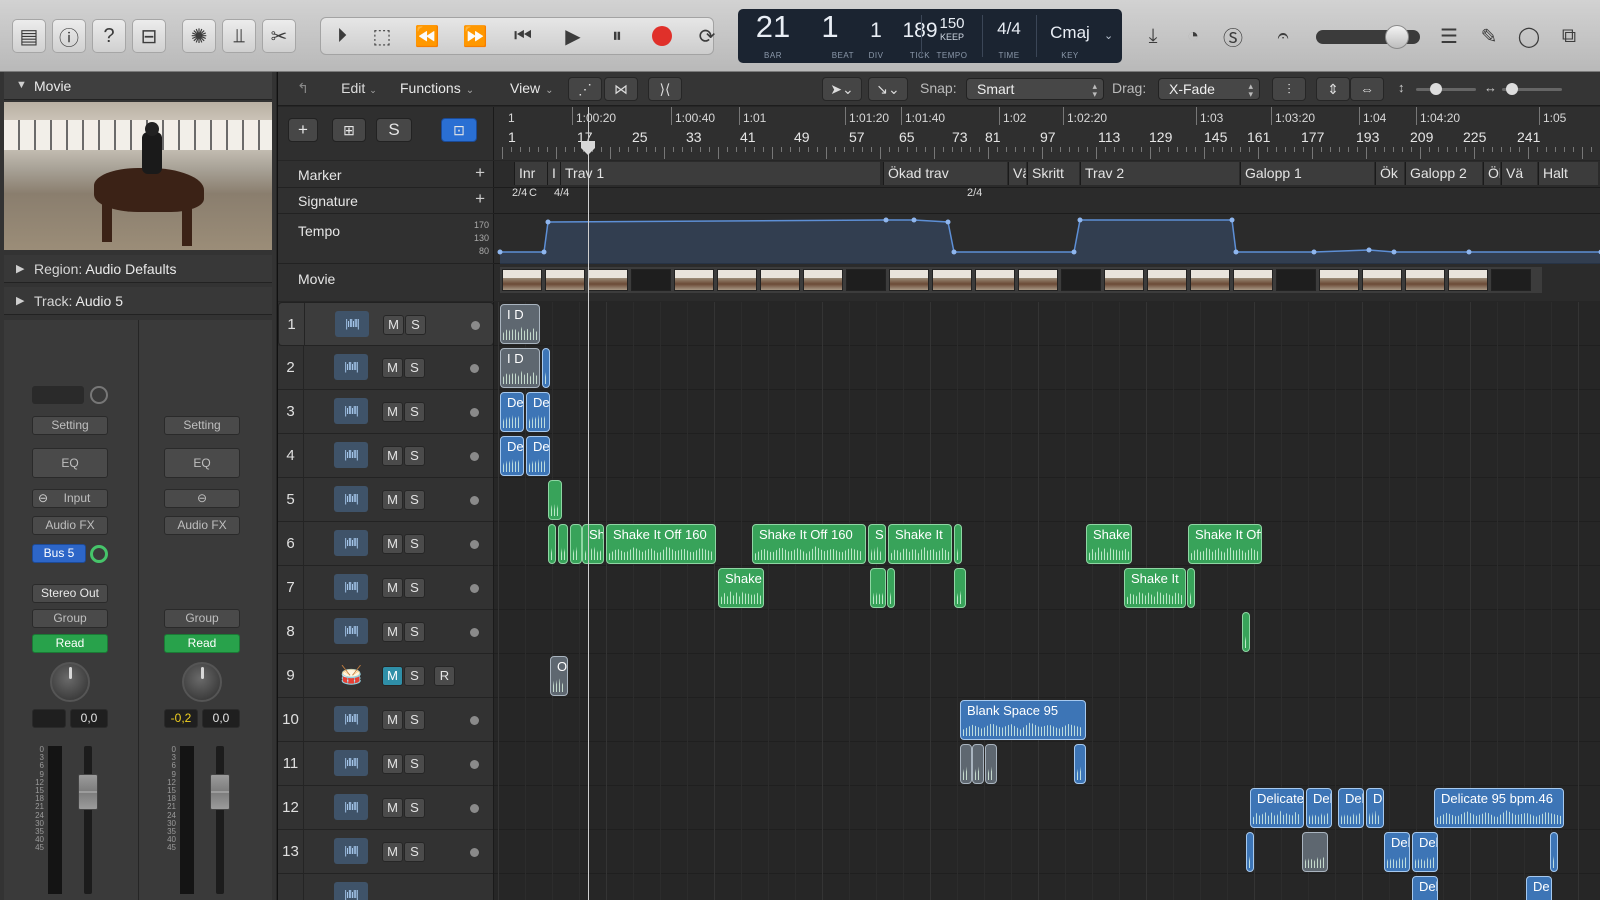  Describe the element at coordinates (70, 593) in the screenshot. I see `strip1-output-button: Stereo Out` at that location.